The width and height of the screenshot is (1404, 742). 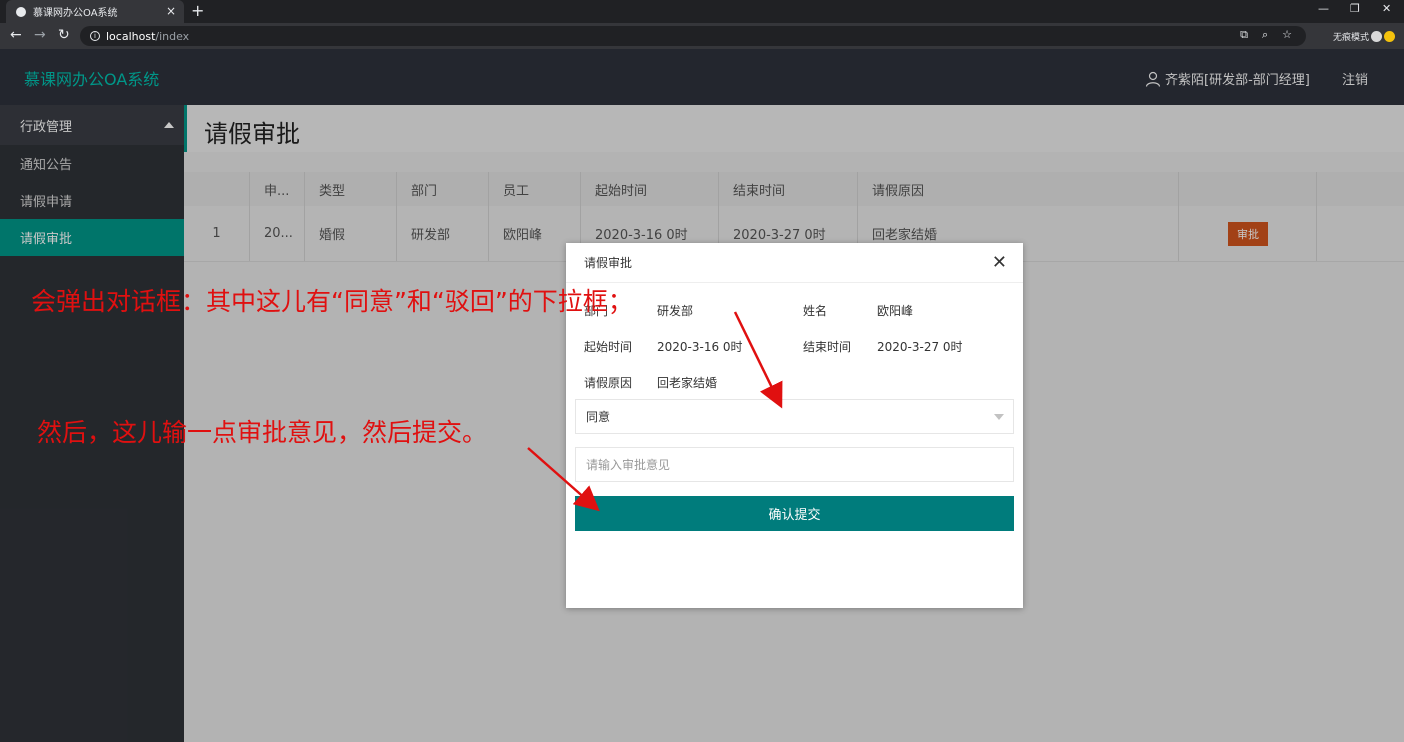 I want to click on annotation-arrows, so click(x=655, y=411).